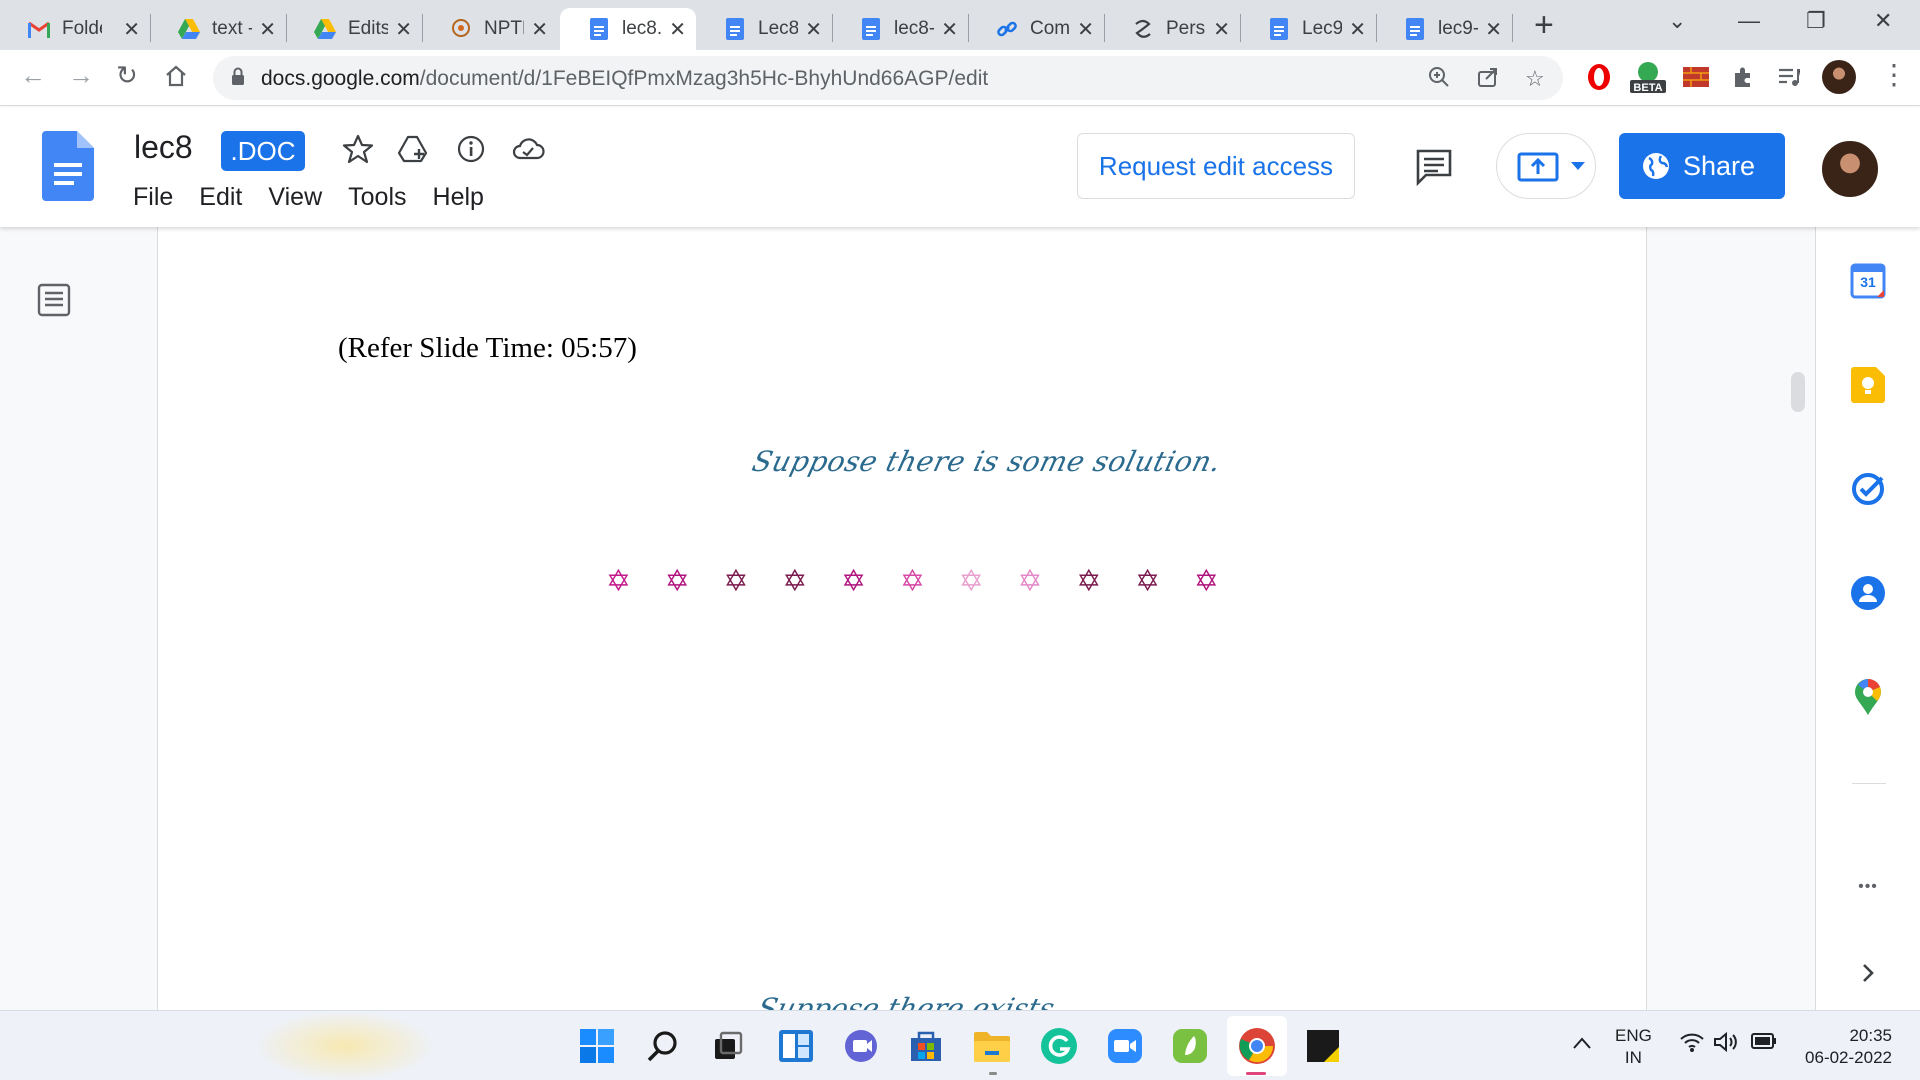  I want to click on forward-arrow-icon: →, so click(81, 75).